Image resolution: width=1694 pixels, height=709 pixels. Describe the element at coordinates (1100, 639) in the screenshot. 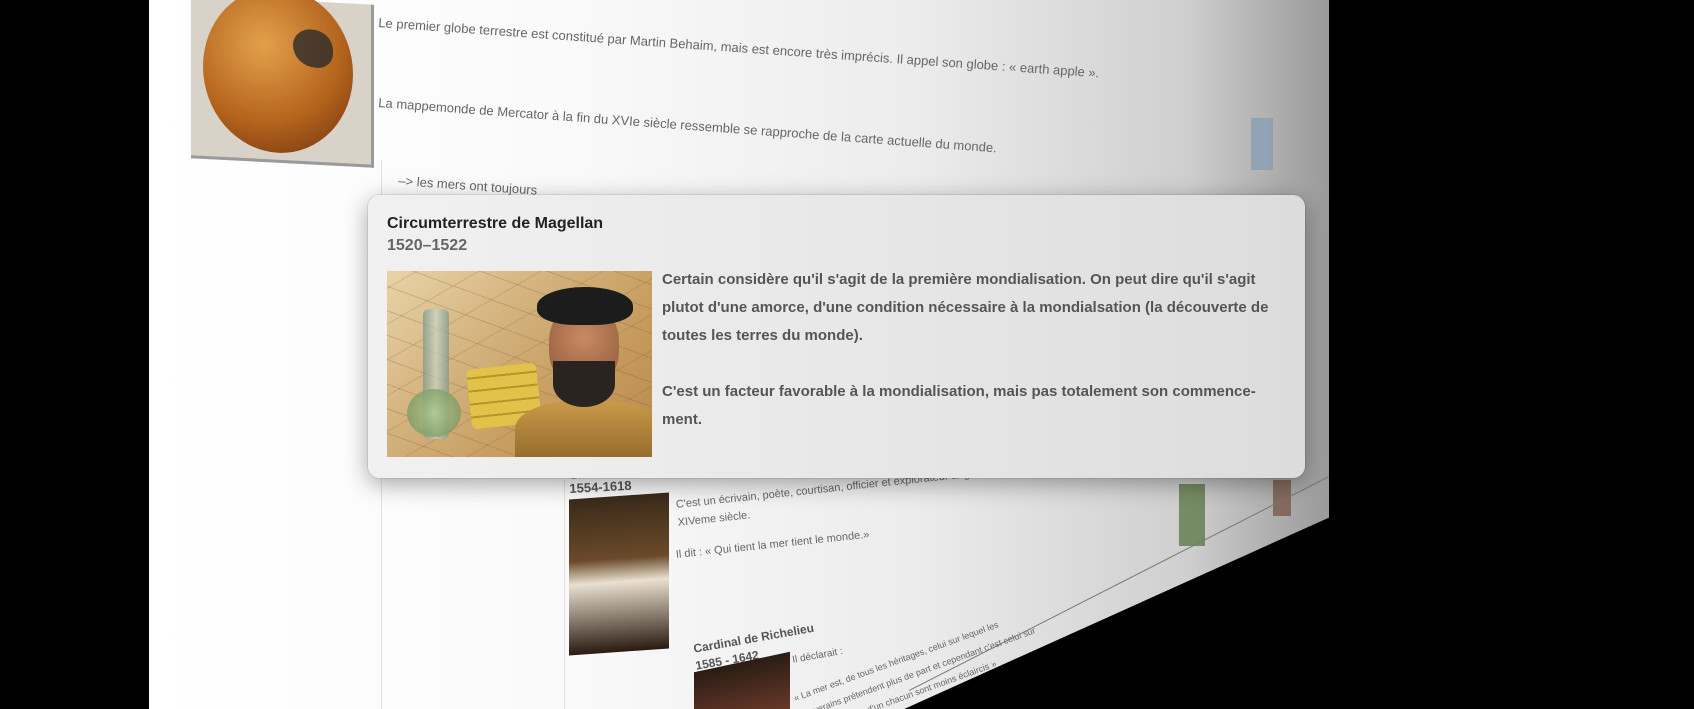

I see `timeline-tick-label: 1775` at that location.